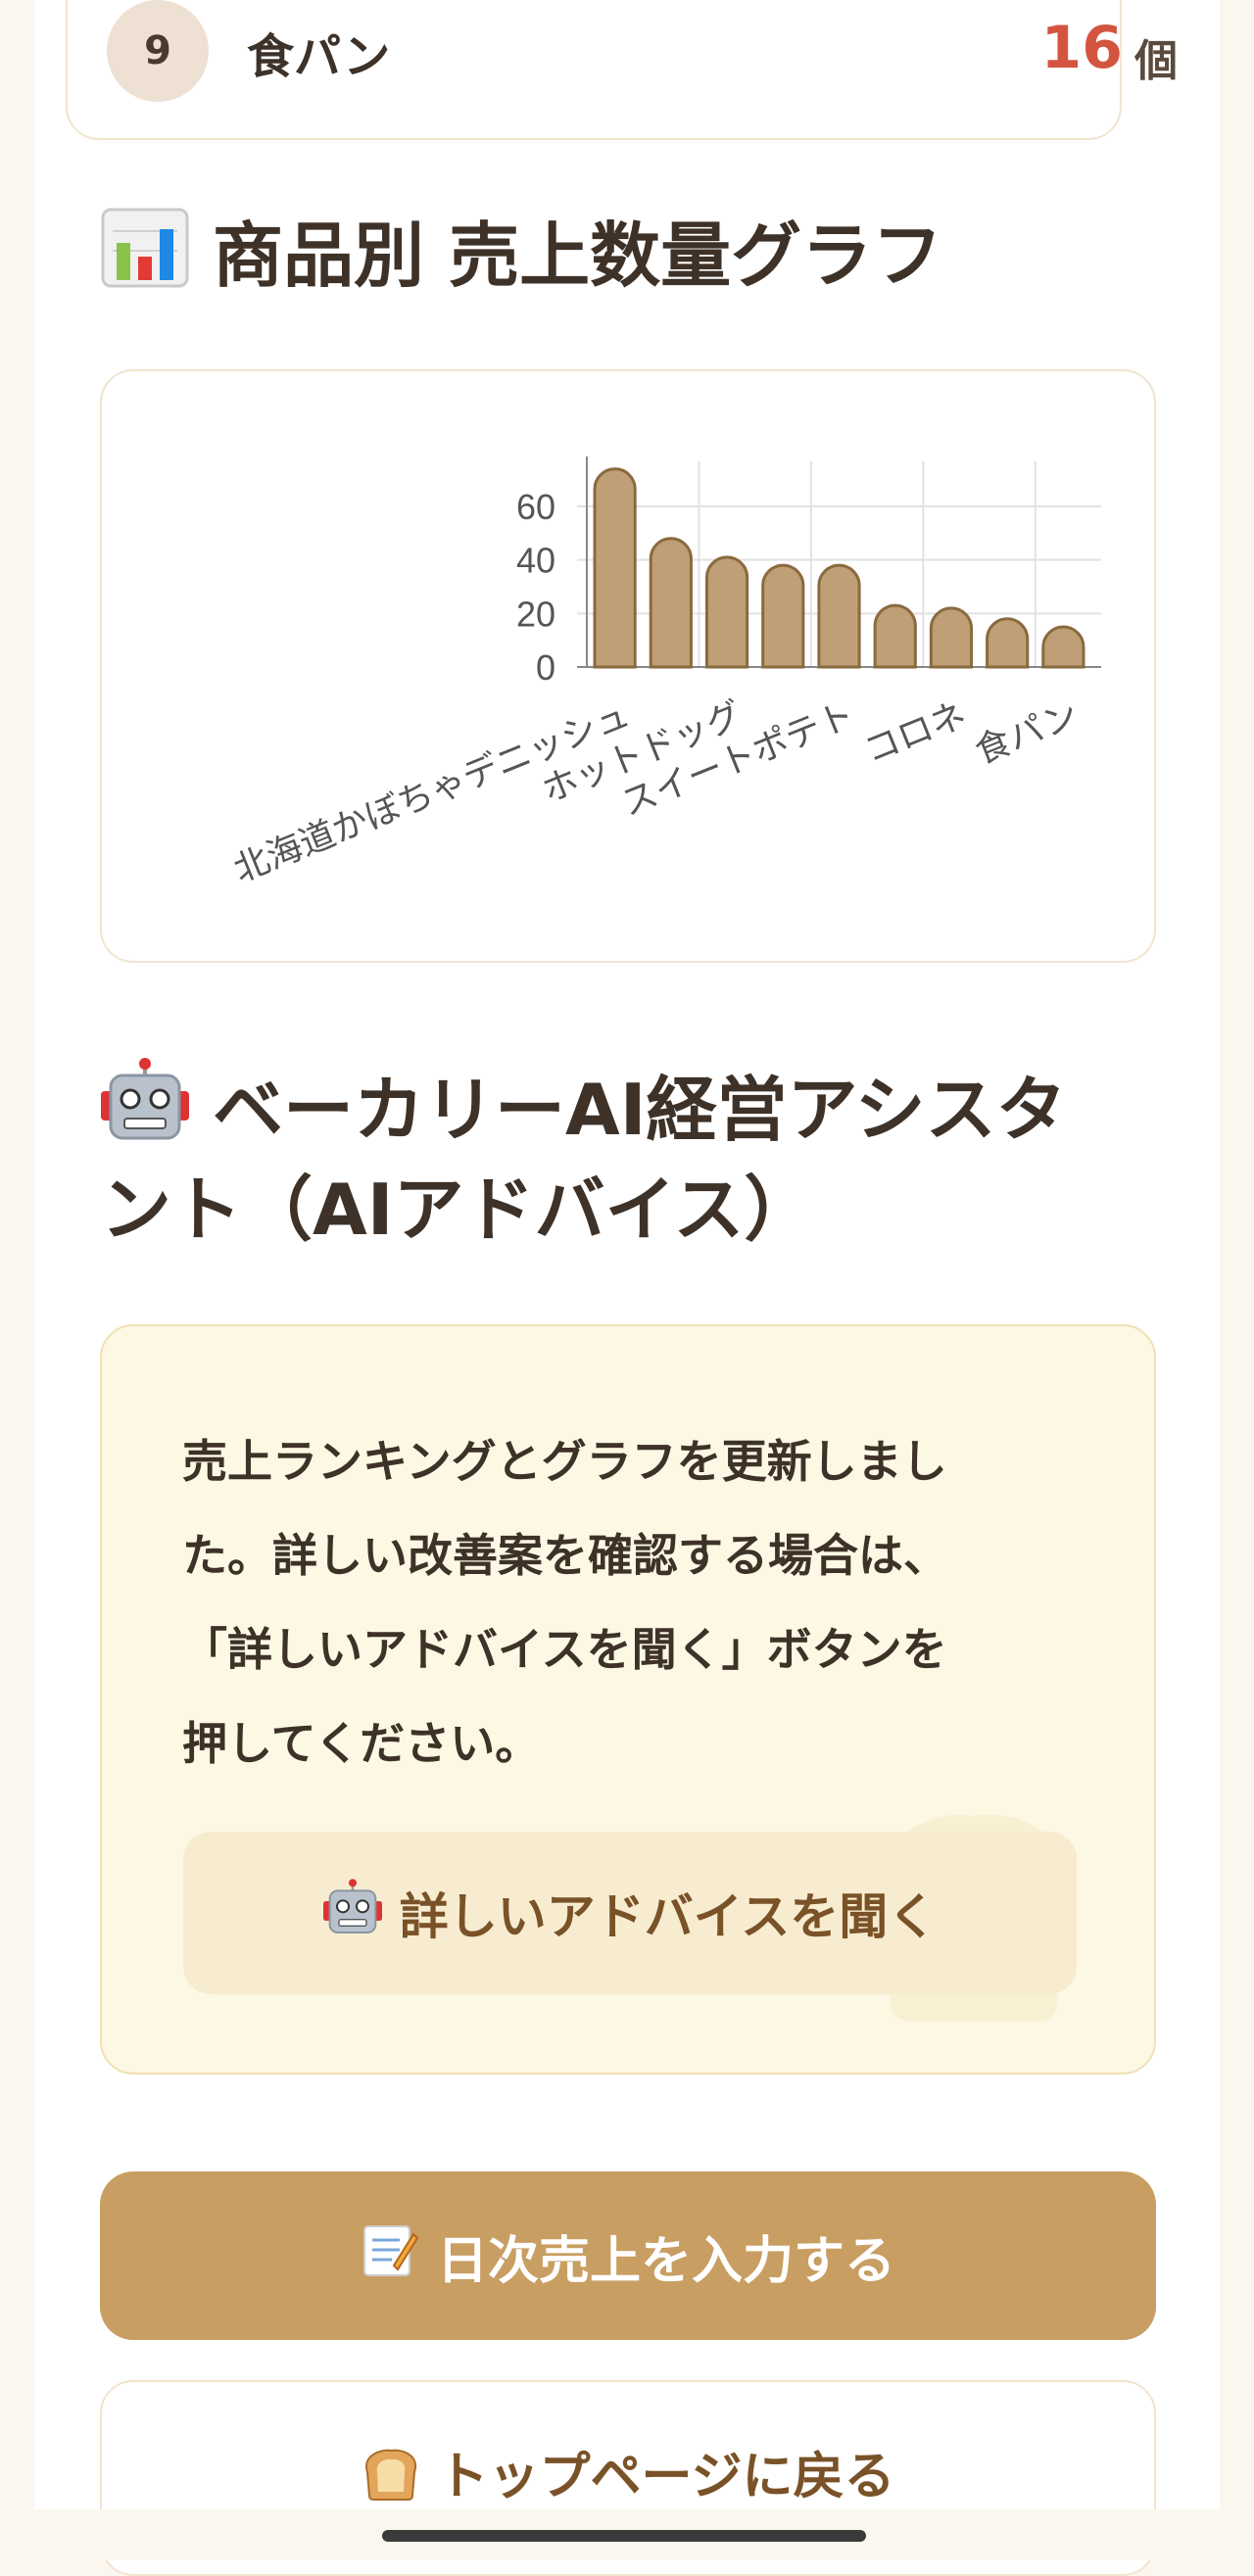 The height and width of the screenshot is (2576, 1254). Describe the element at coordinates (319, 57) in the screenshot. I see `ranking-product-name: 食パン` at that location.